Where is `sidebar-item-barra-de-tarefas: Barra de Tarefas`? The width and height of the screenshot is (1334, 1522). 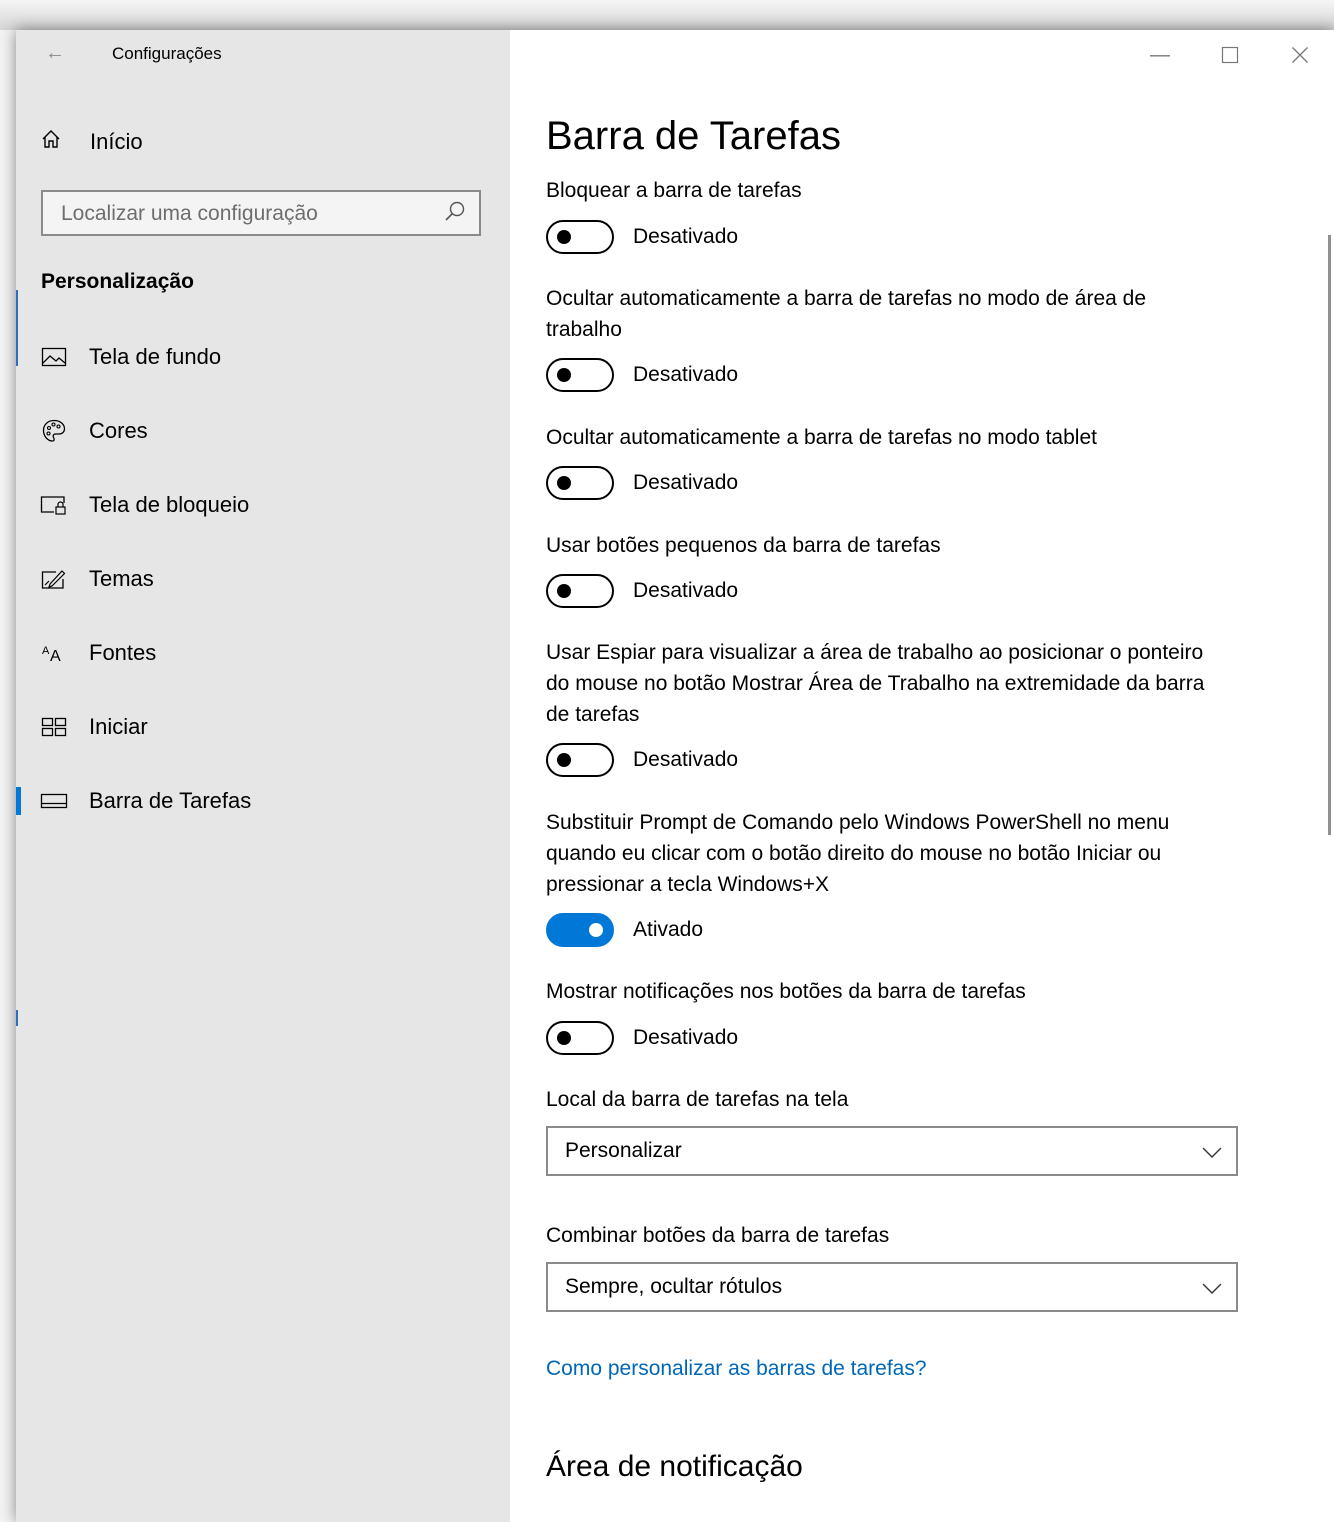
sidebar-item-barra-de-tarefas: Barra de Tarefas is located at coordinates (263, 801).